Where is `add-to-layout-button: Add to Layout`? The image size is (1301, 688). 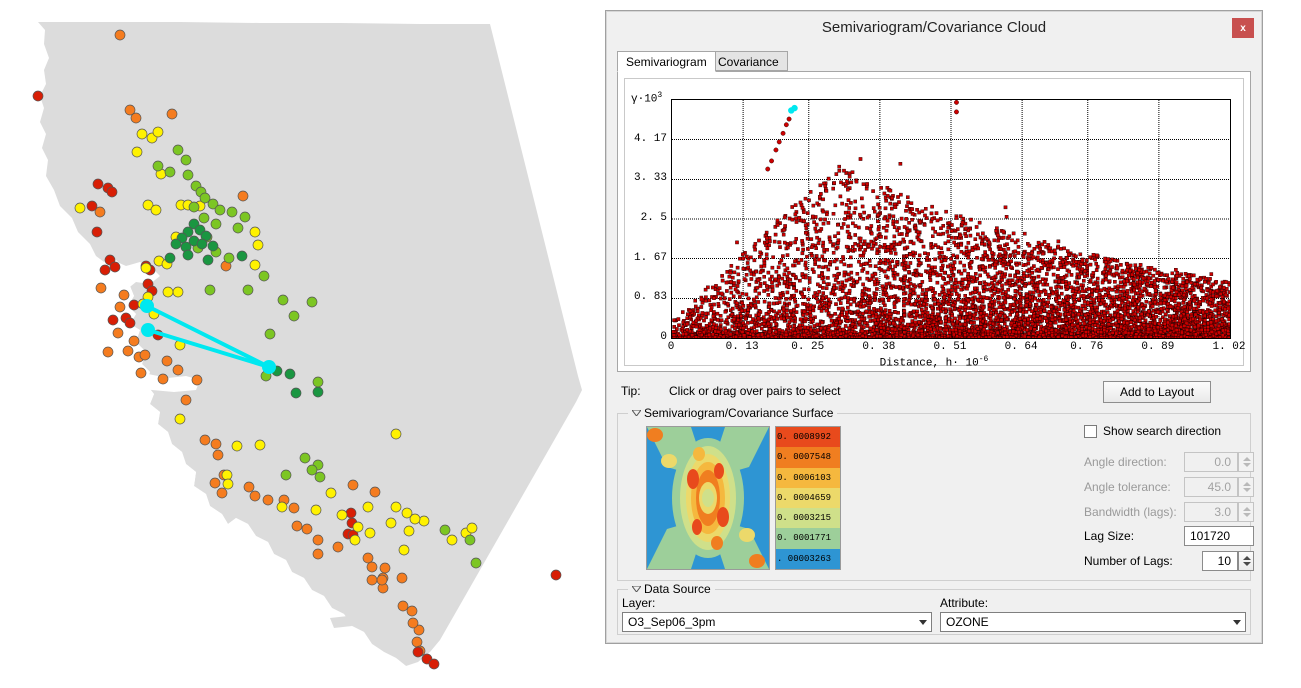 add-to-layout-button: Add to Layout is located at coordinates (1157, 392).